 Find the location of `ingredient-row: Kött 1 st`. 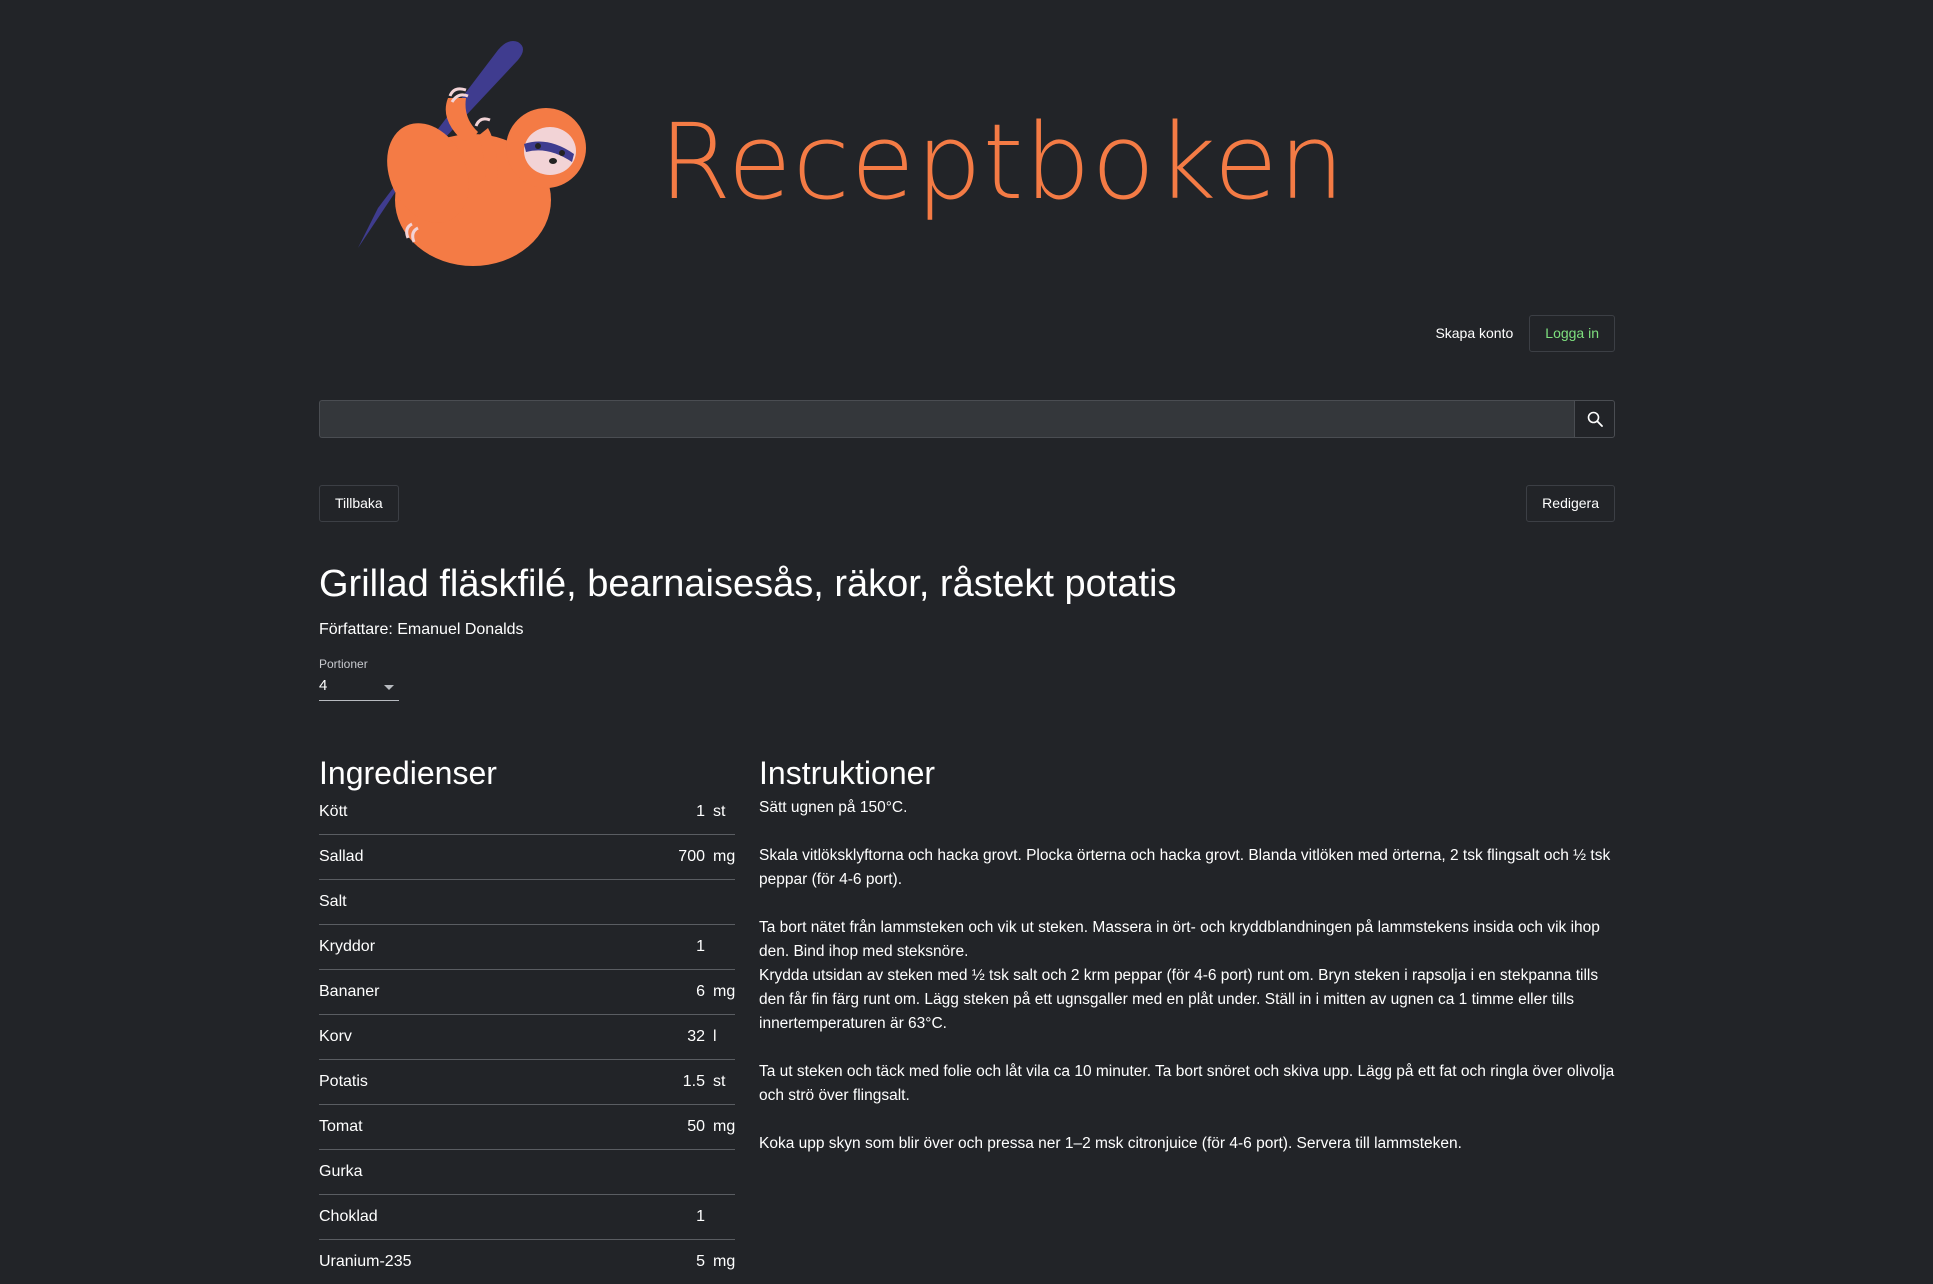

ingredient-row: Kött 1 st is located at coordinates (527, 812).